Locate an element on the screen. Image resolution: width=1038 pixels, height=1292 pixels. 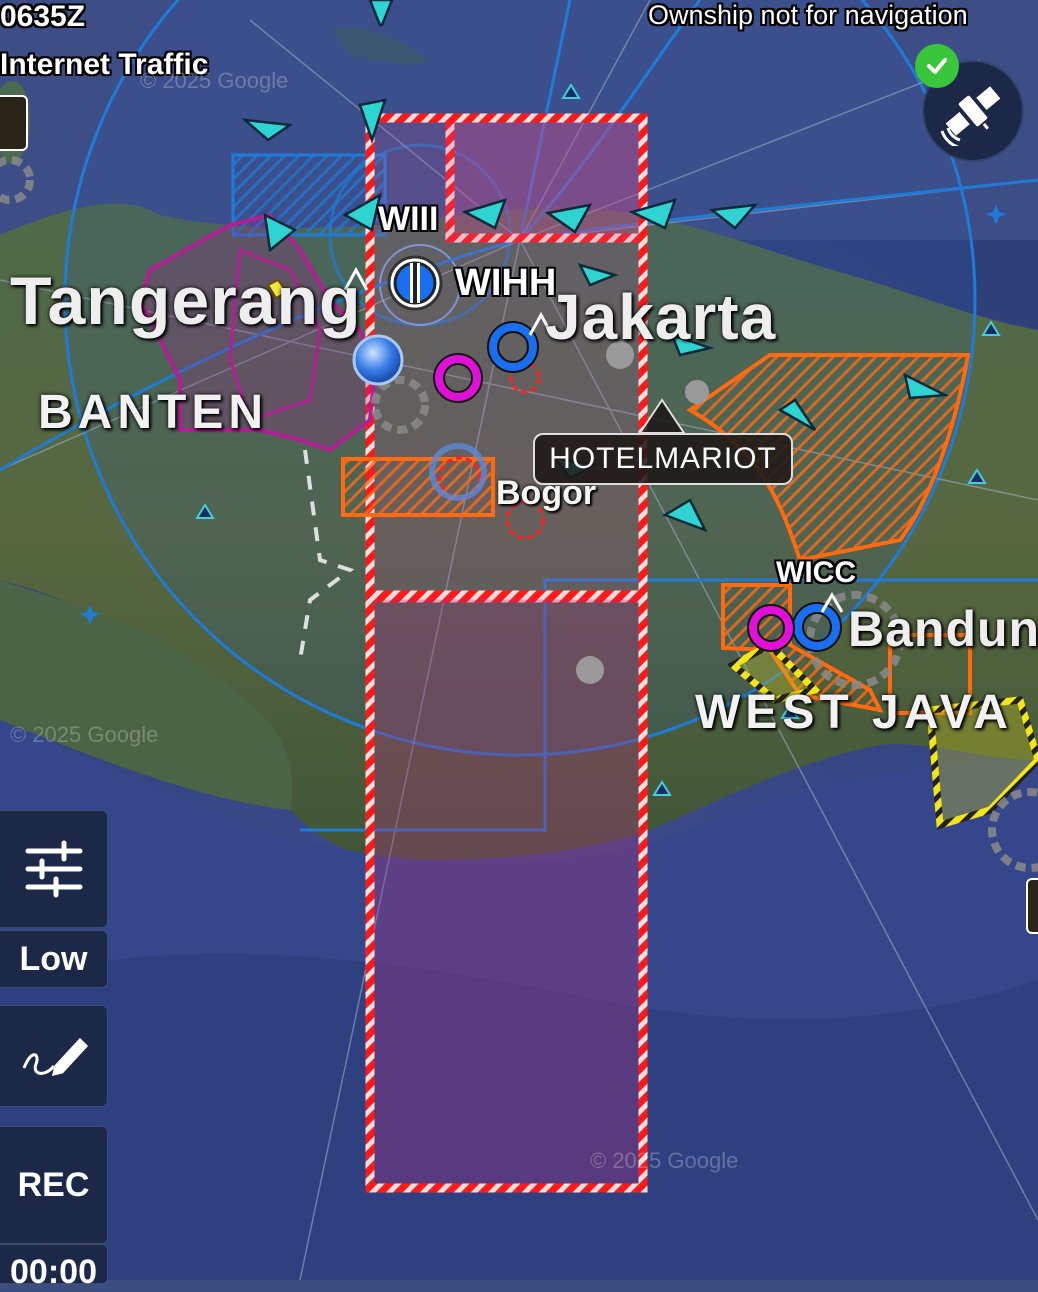
record-button: REC is located at coordinates (54, 1185).